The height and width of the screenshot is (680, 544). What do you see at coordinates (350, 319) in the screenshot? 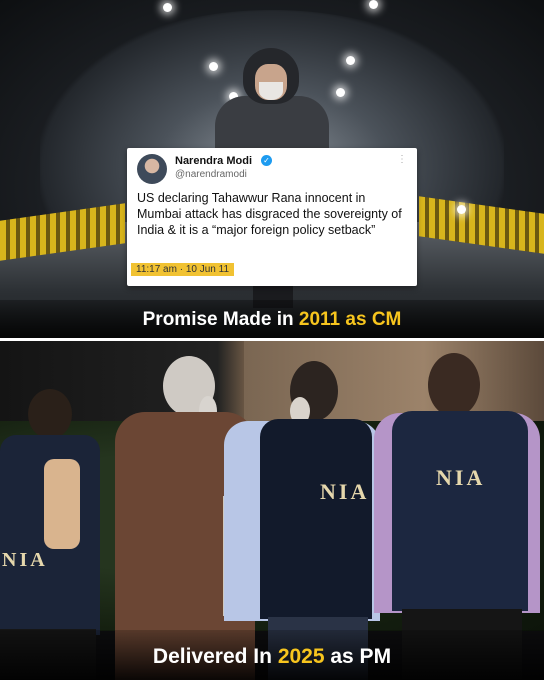
I see `caption-top-highlight: 2011 as CM` at bounding box center [350, 319].